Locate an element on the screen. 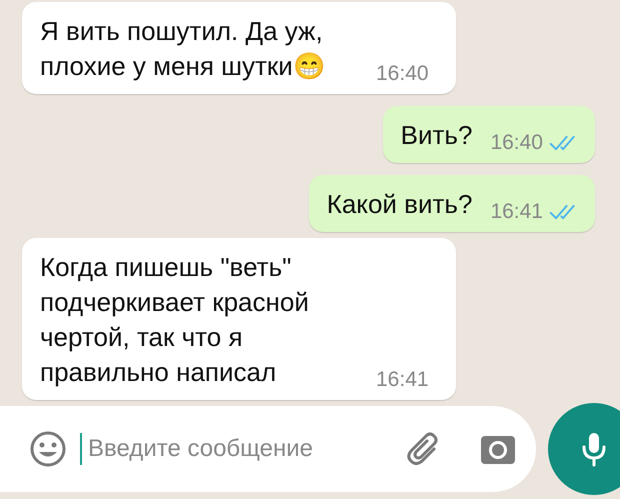  message-text: Когда пишешь "веть" подчеркивает красной чертой, так что я правильно написал is located at coordinates (175, 320).